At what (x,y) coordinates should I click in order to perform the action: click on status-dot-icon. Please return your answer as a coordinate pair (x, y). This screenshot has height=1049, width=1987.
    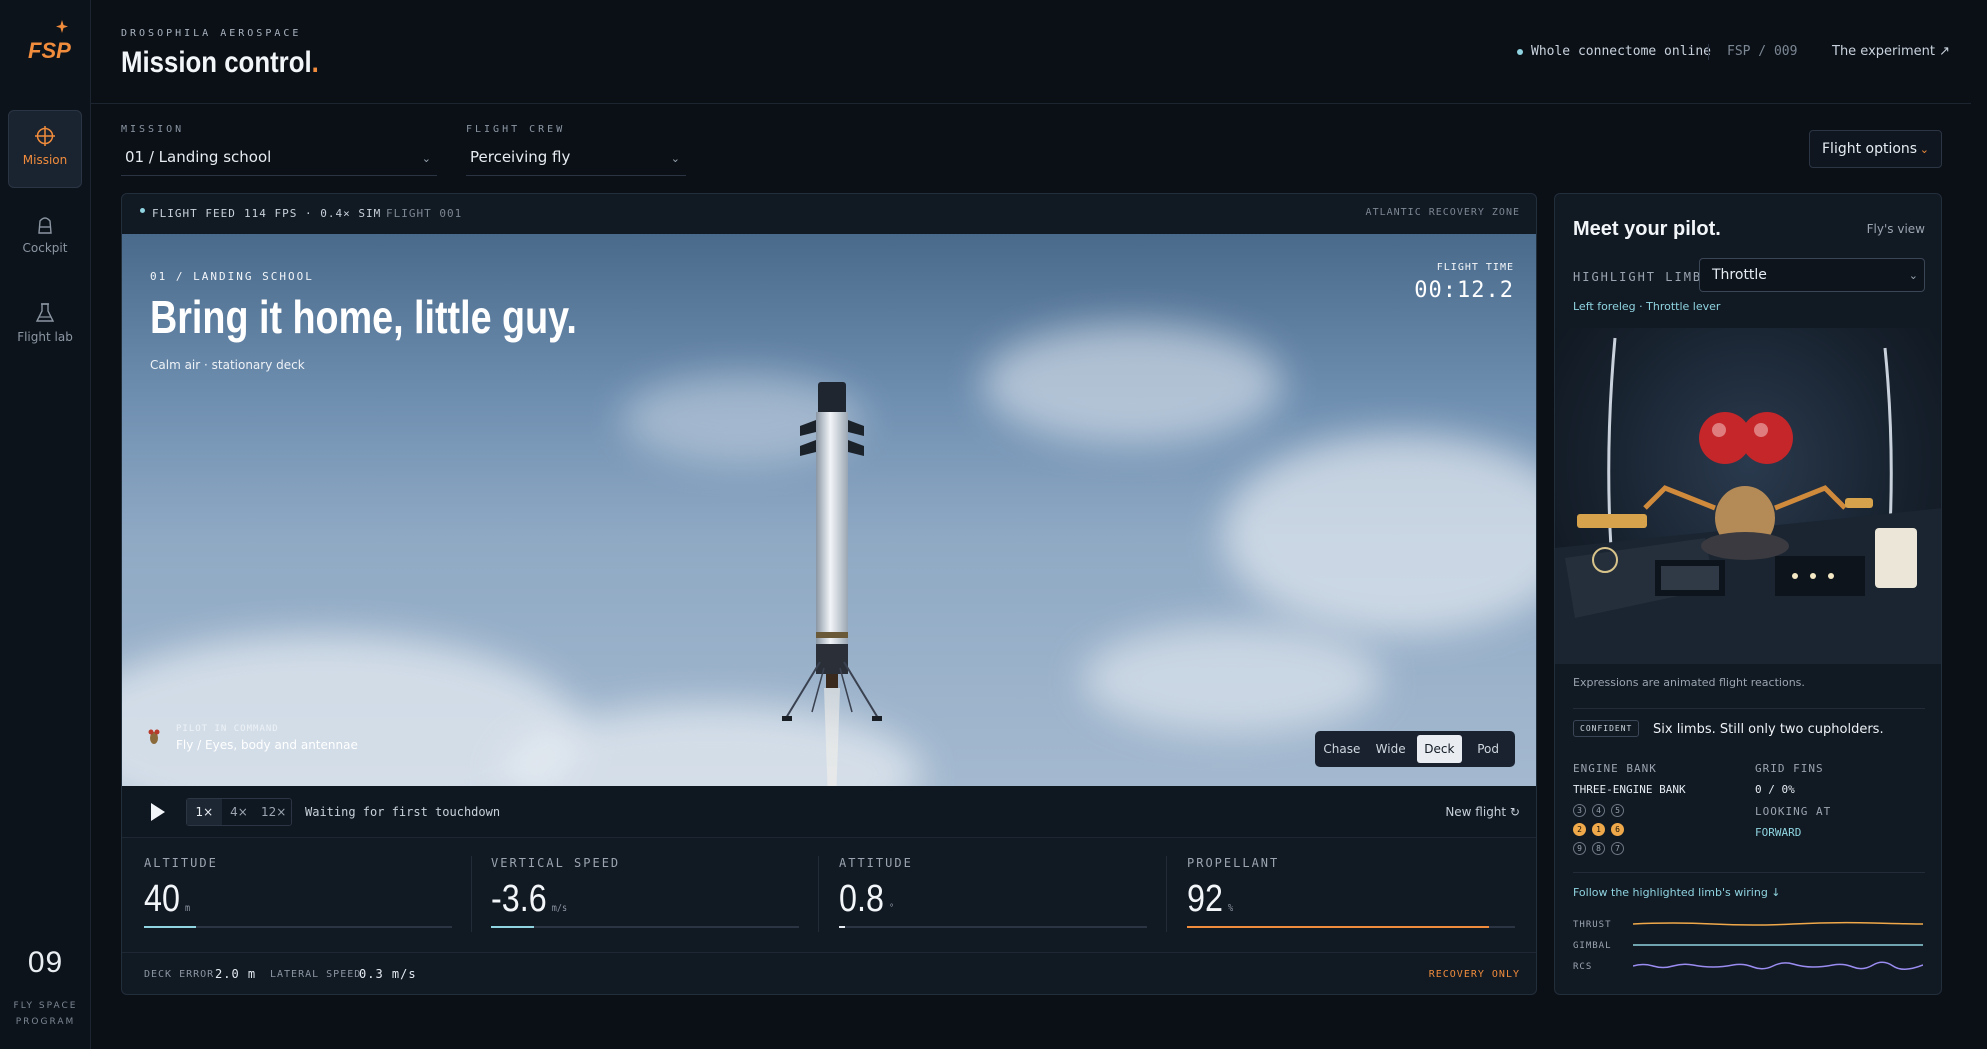
    Looking at the image, I should click on (1520, 51).